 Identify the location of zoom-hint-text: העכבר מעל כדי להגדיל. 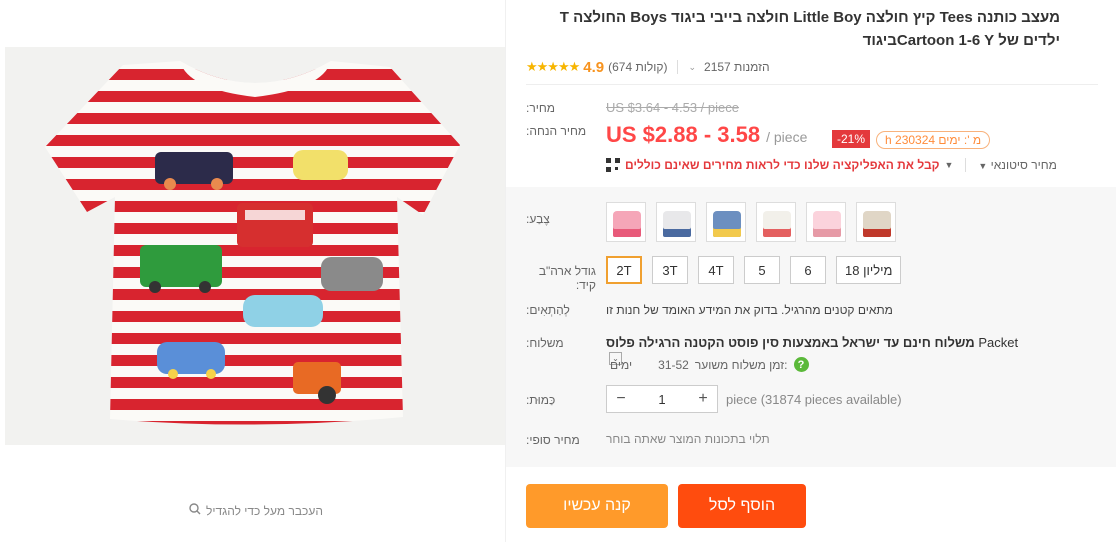
(264, 510).